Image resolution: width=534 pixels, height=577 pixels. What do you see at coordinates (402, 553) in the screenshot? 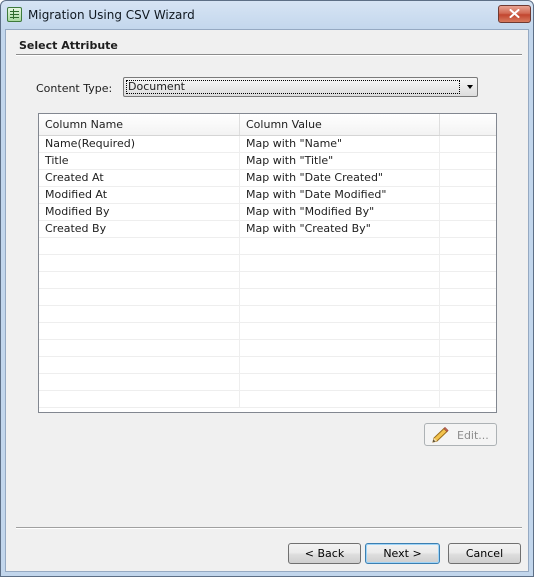
I see `next-button: Next >` at bounding box center [402, 553].